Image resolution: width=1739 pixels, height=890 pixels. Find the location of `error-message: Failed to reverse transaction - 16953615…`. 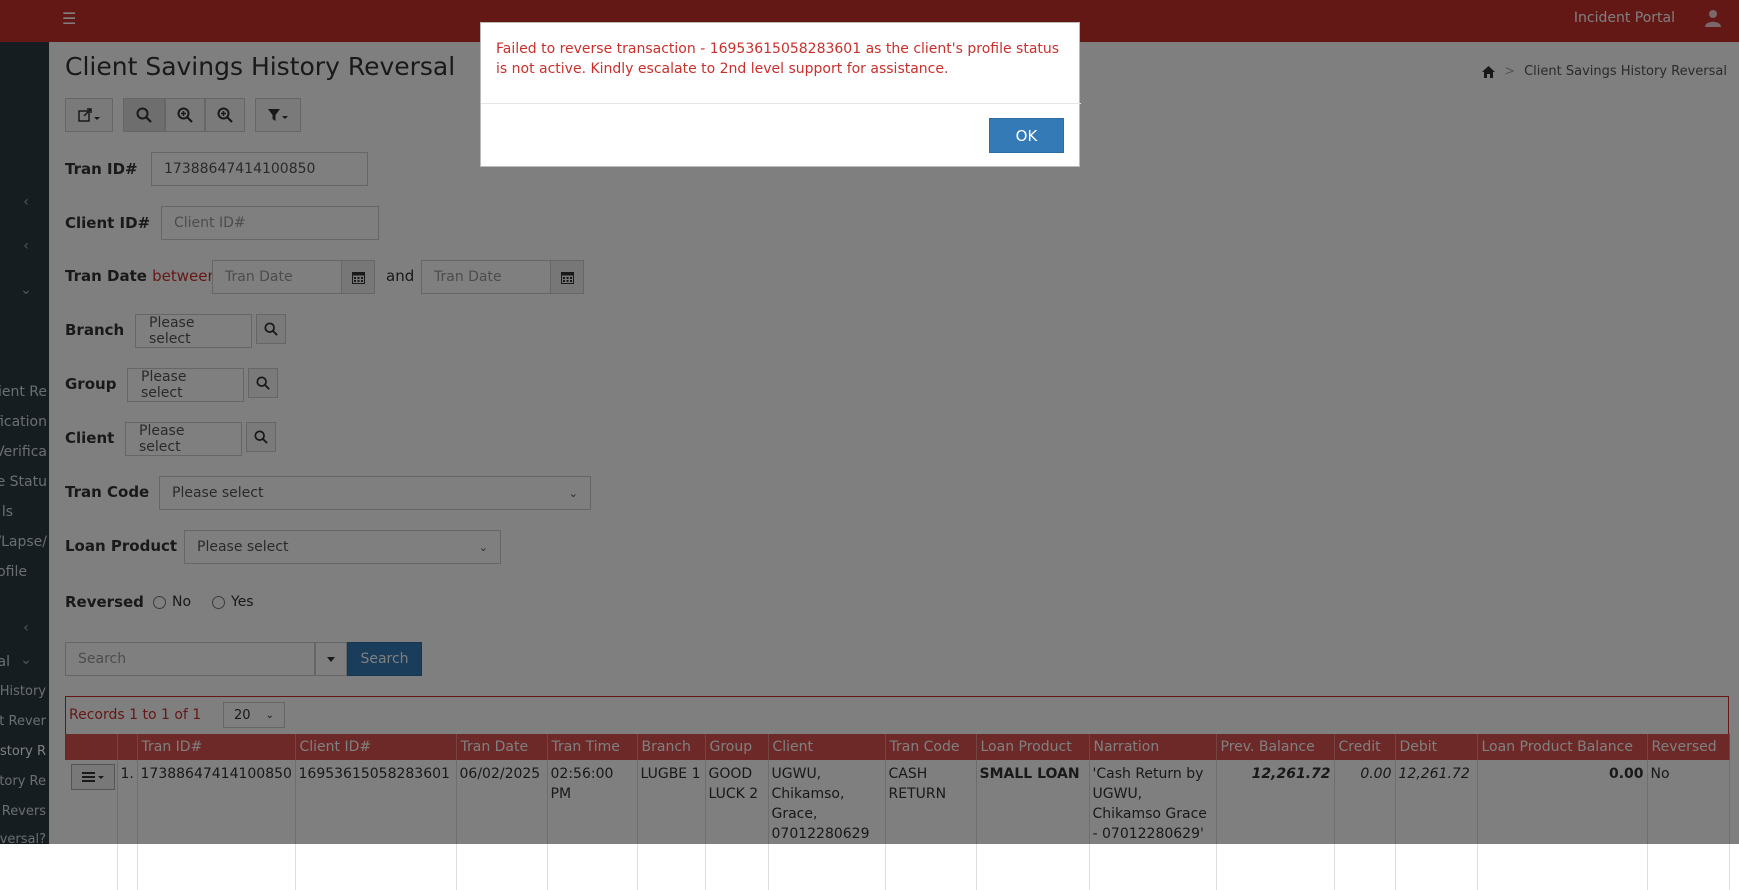

error-message: Failed to reverse transaction - 16953615… is located at coordinates (778, 59).